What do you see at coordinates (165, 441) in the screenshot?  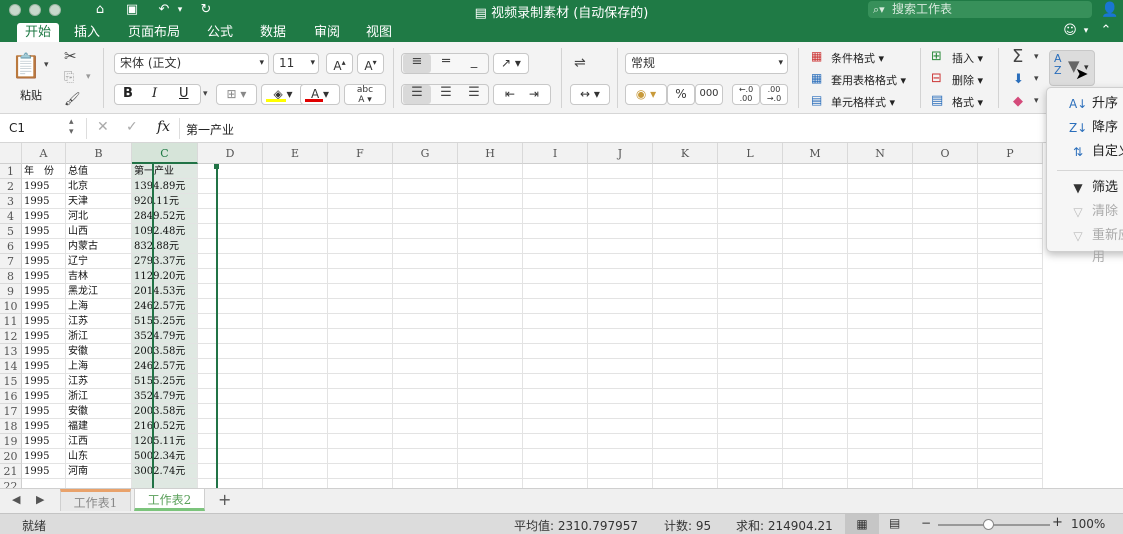 I see `cell: 1205.11元` at bounding box center [165, 441].